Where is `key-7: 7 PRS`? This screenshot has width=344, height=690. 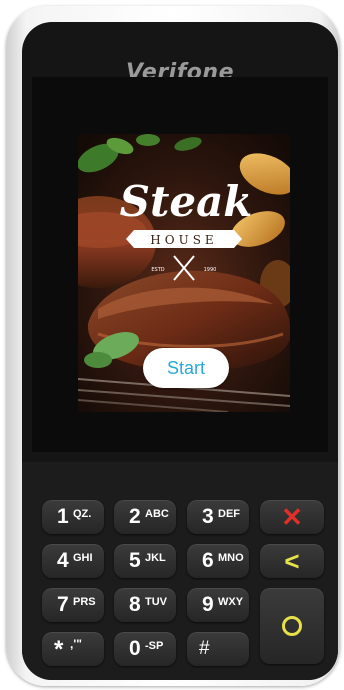
key-7: 7 PRS is located at coordinates (73, 605).